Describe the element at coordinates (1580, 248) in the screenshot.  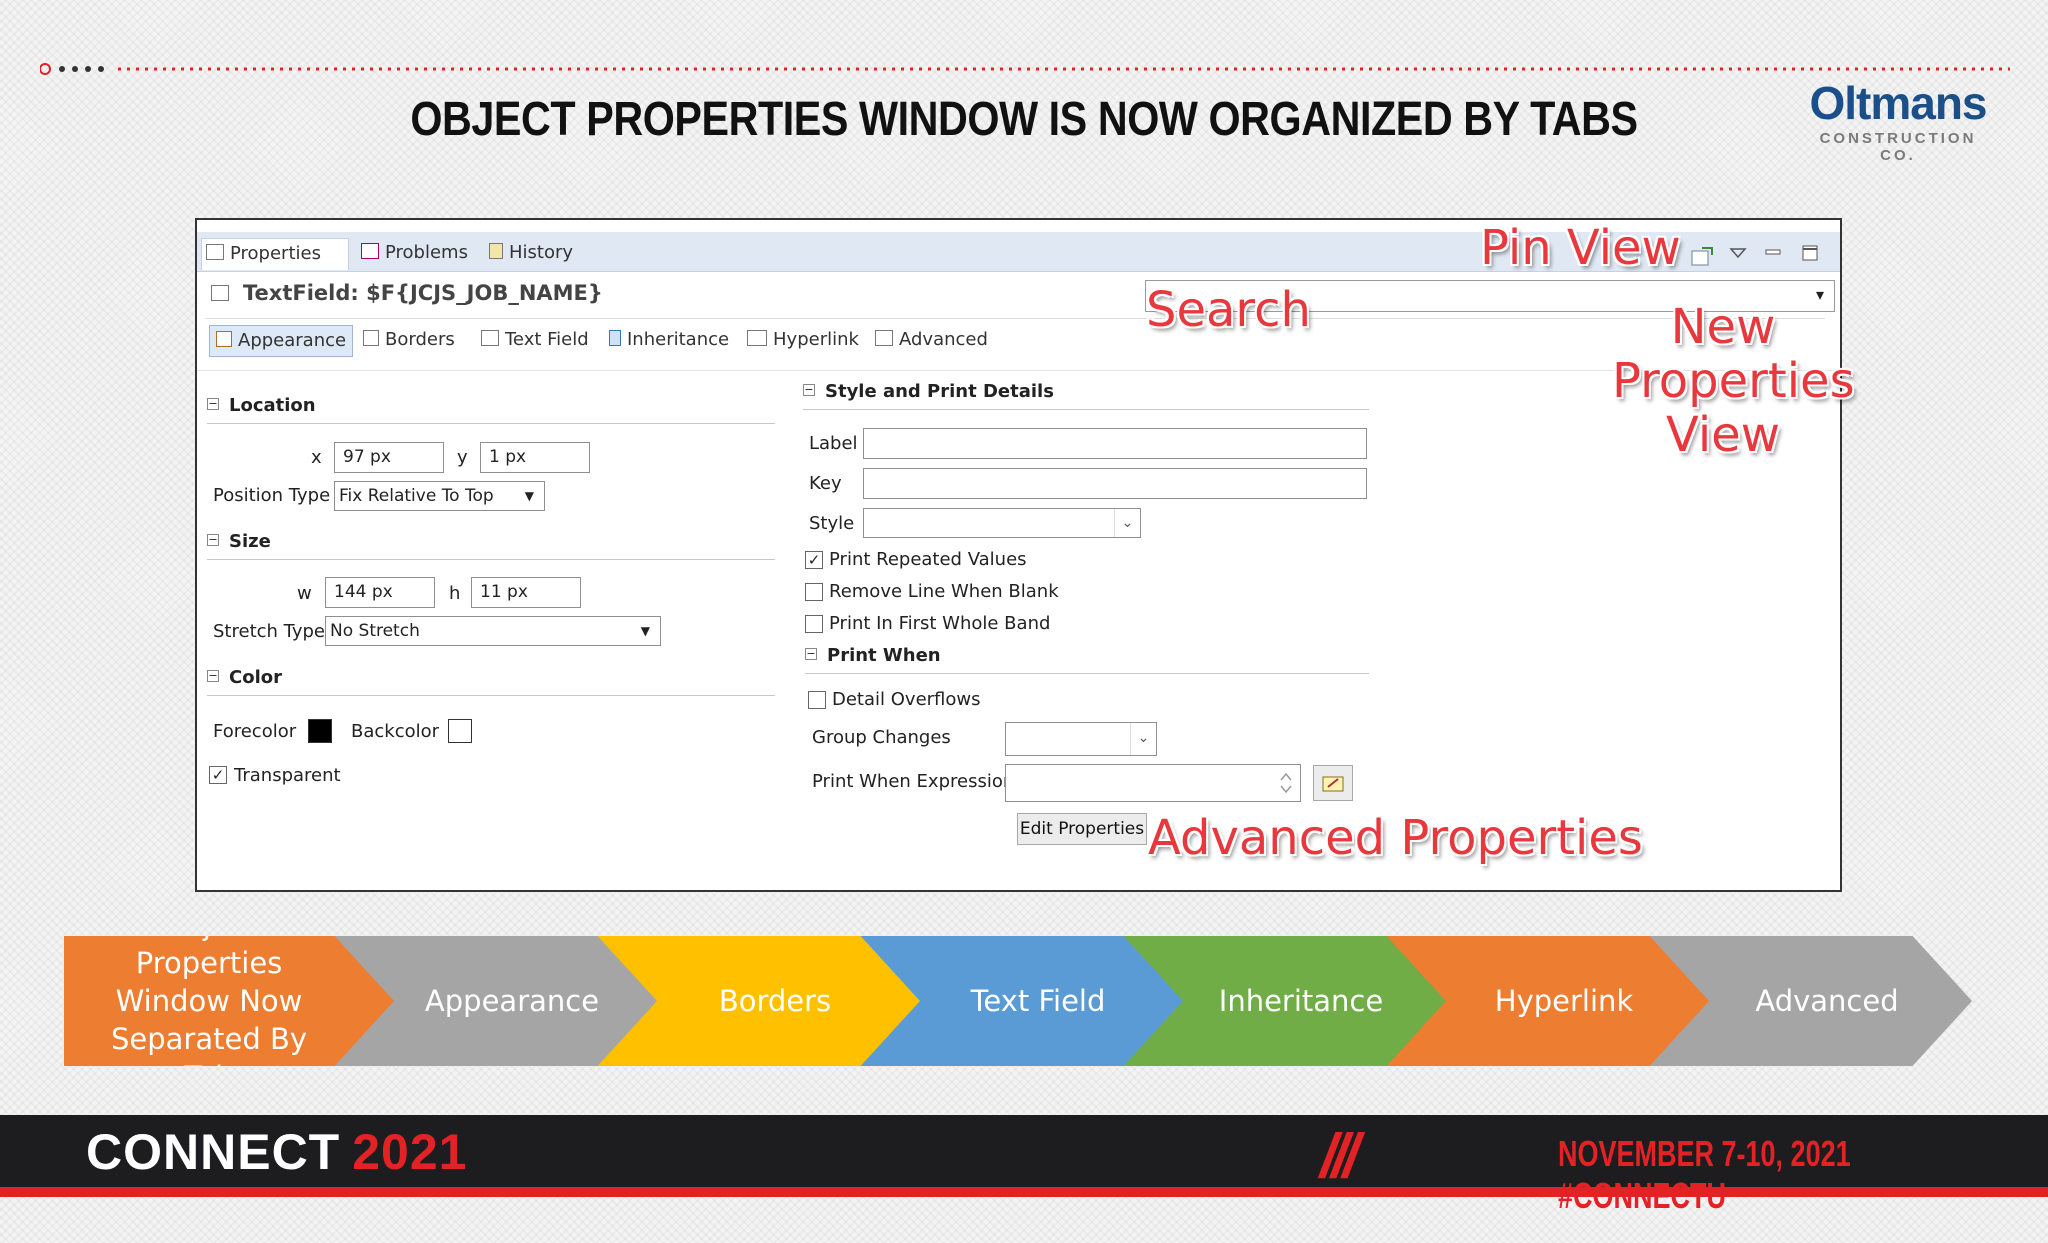
I see `pin-view-annotation: Pin View` at that location.